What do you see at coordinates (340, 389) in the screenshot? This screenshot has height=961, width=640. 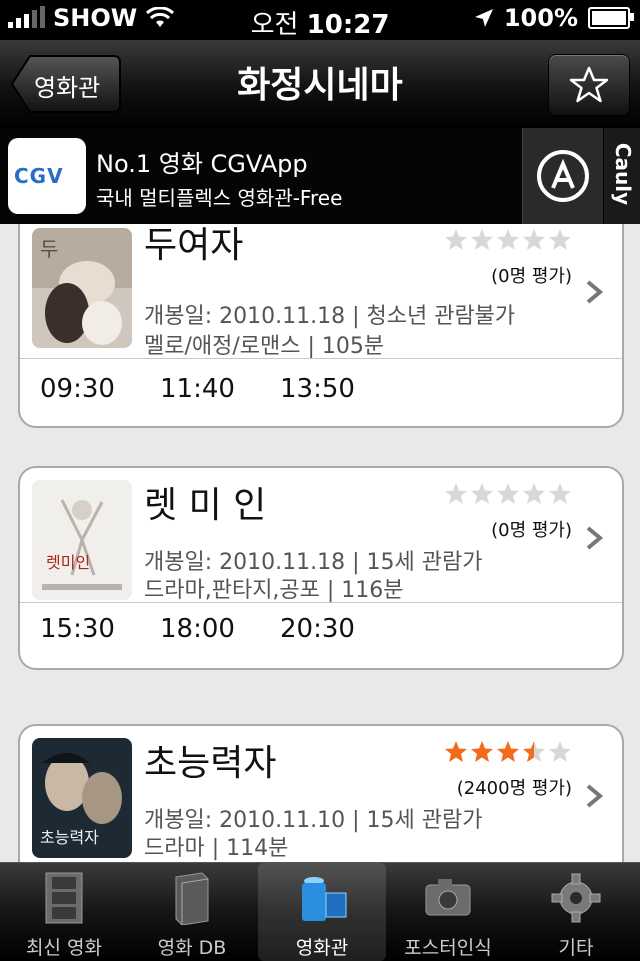 I see `showtime: 13:50` at bounding box center [340, 389].